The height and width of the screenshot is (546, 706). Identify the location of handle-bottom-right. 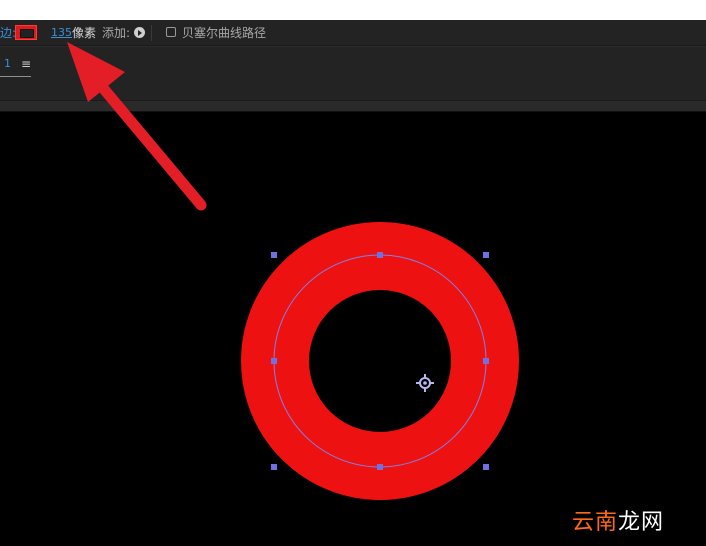
(486, 467).